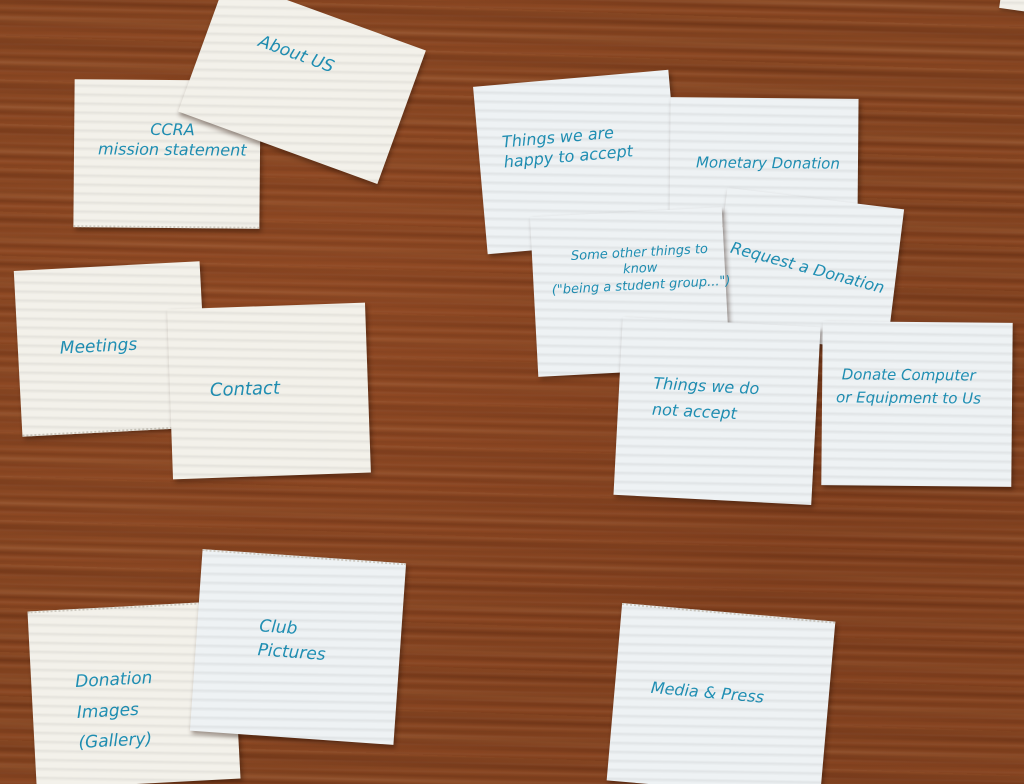 This screenshot has width=1024, height=784. I want to click on card-meetings-text: Meetings, so click(98, 346).